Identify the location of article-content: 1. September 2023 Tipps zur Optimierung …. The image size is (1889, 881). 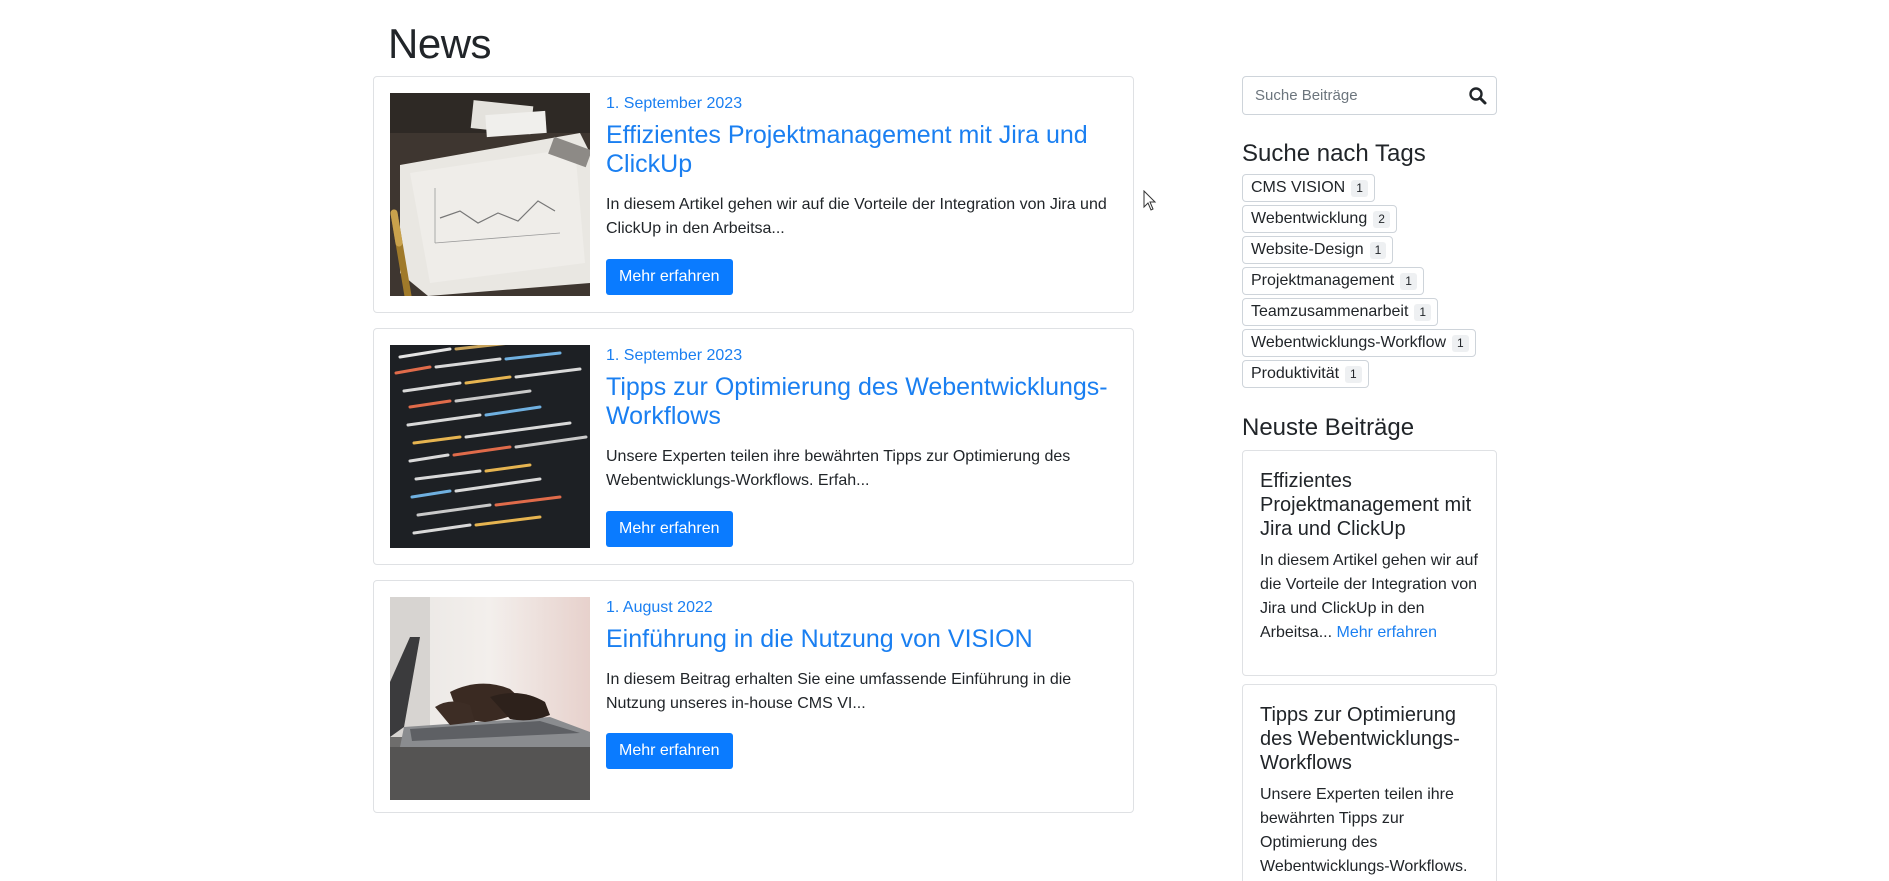
(859, 419).